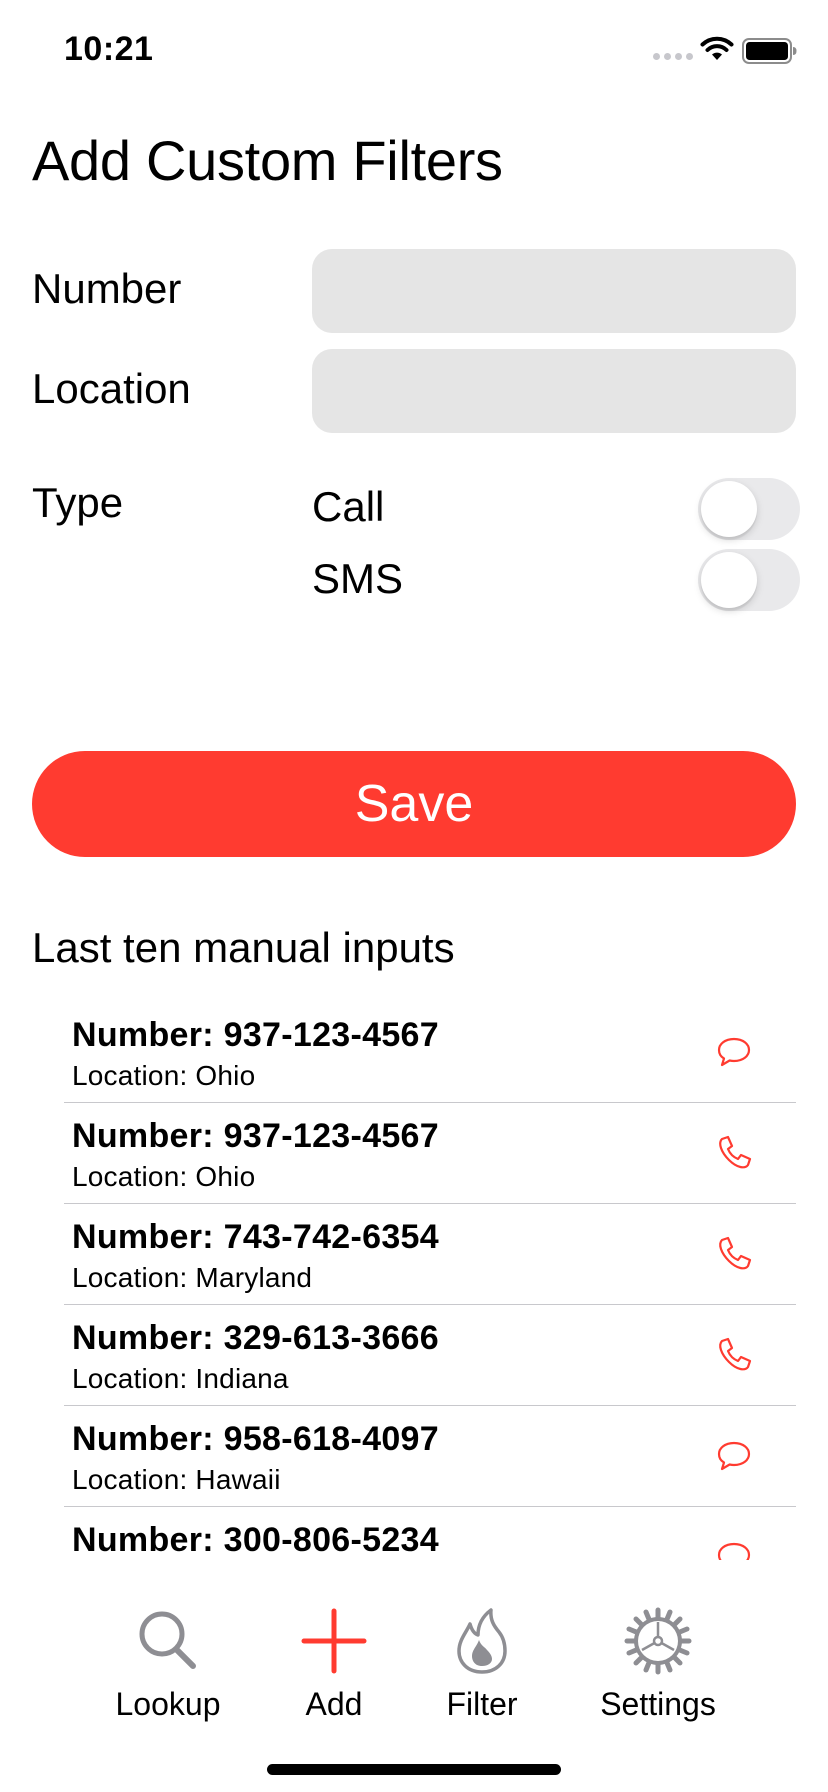 The image size is (828, 1792). Describe the element at coordinates (414, 1769) in the screenshot. I see `home-indicator` at that location.